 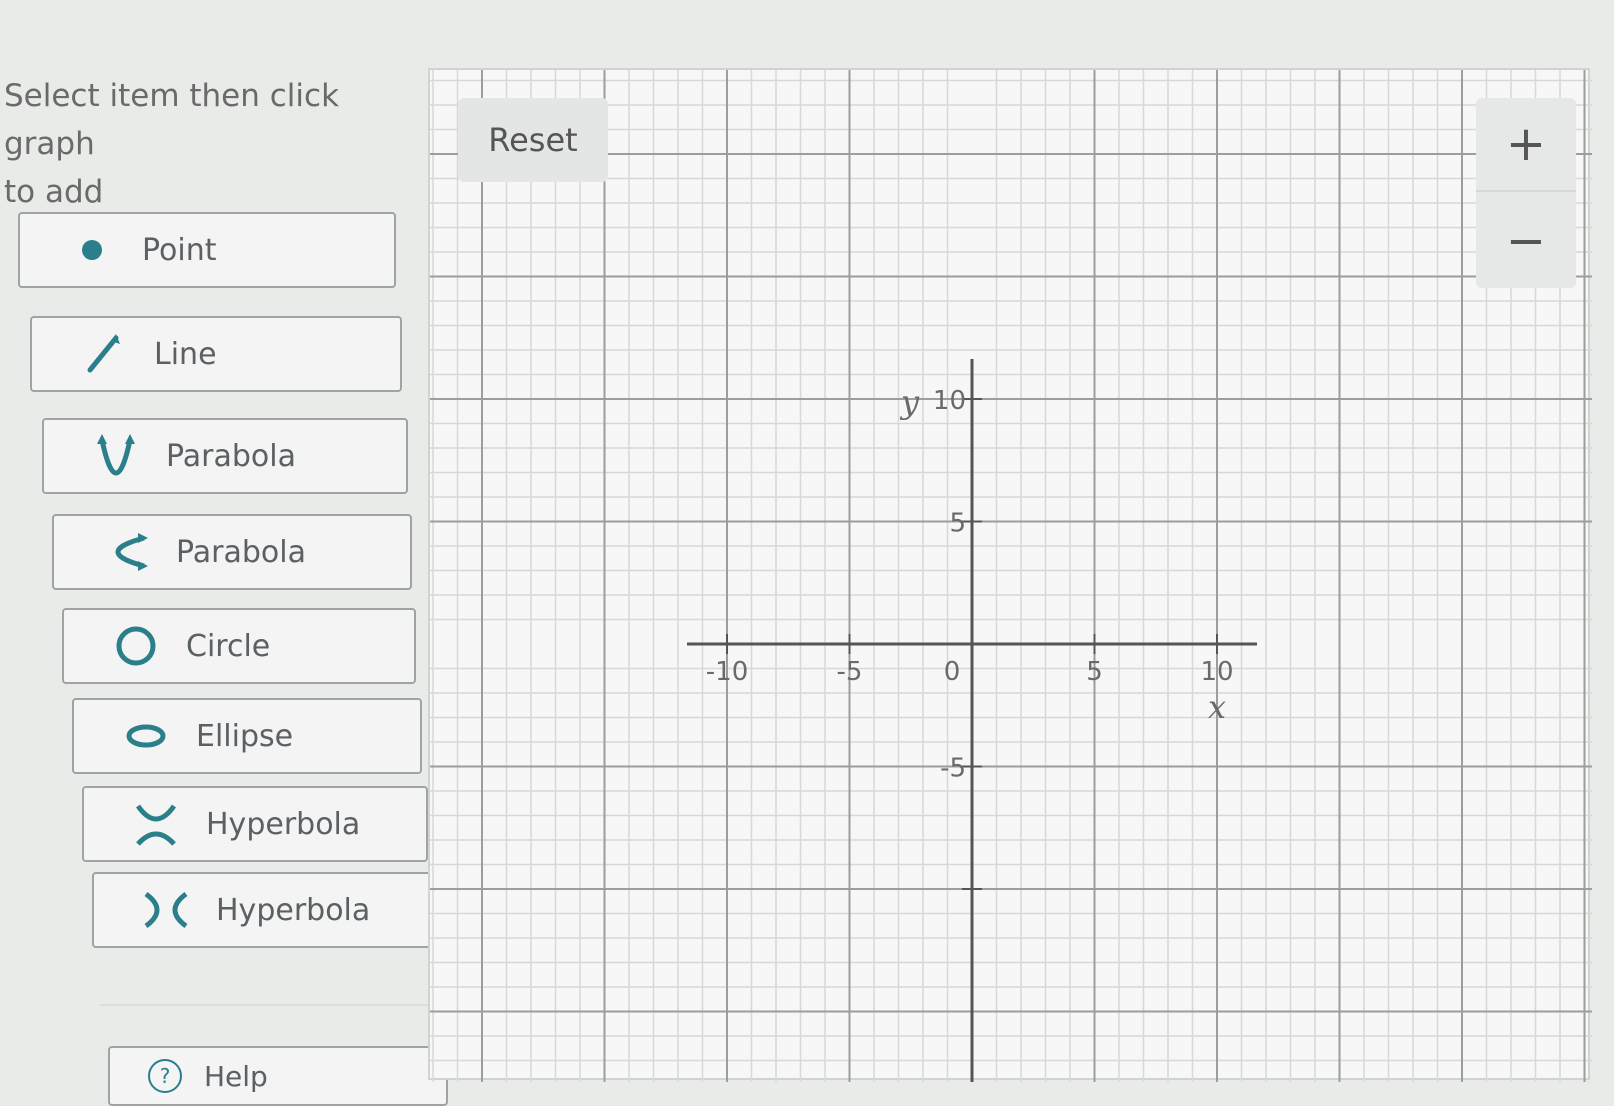 I want to click on help-button: ? Help, so click(x=278, y=1076).